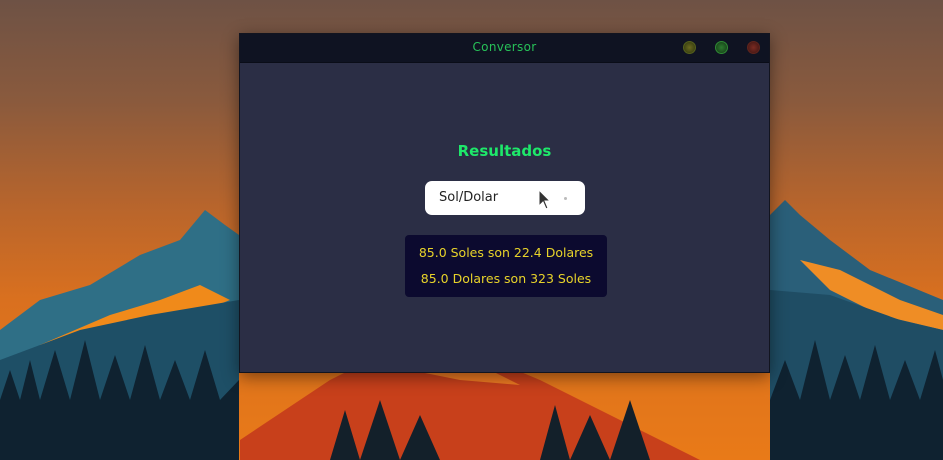  I want to click on maximize-button, so click(721, 47).